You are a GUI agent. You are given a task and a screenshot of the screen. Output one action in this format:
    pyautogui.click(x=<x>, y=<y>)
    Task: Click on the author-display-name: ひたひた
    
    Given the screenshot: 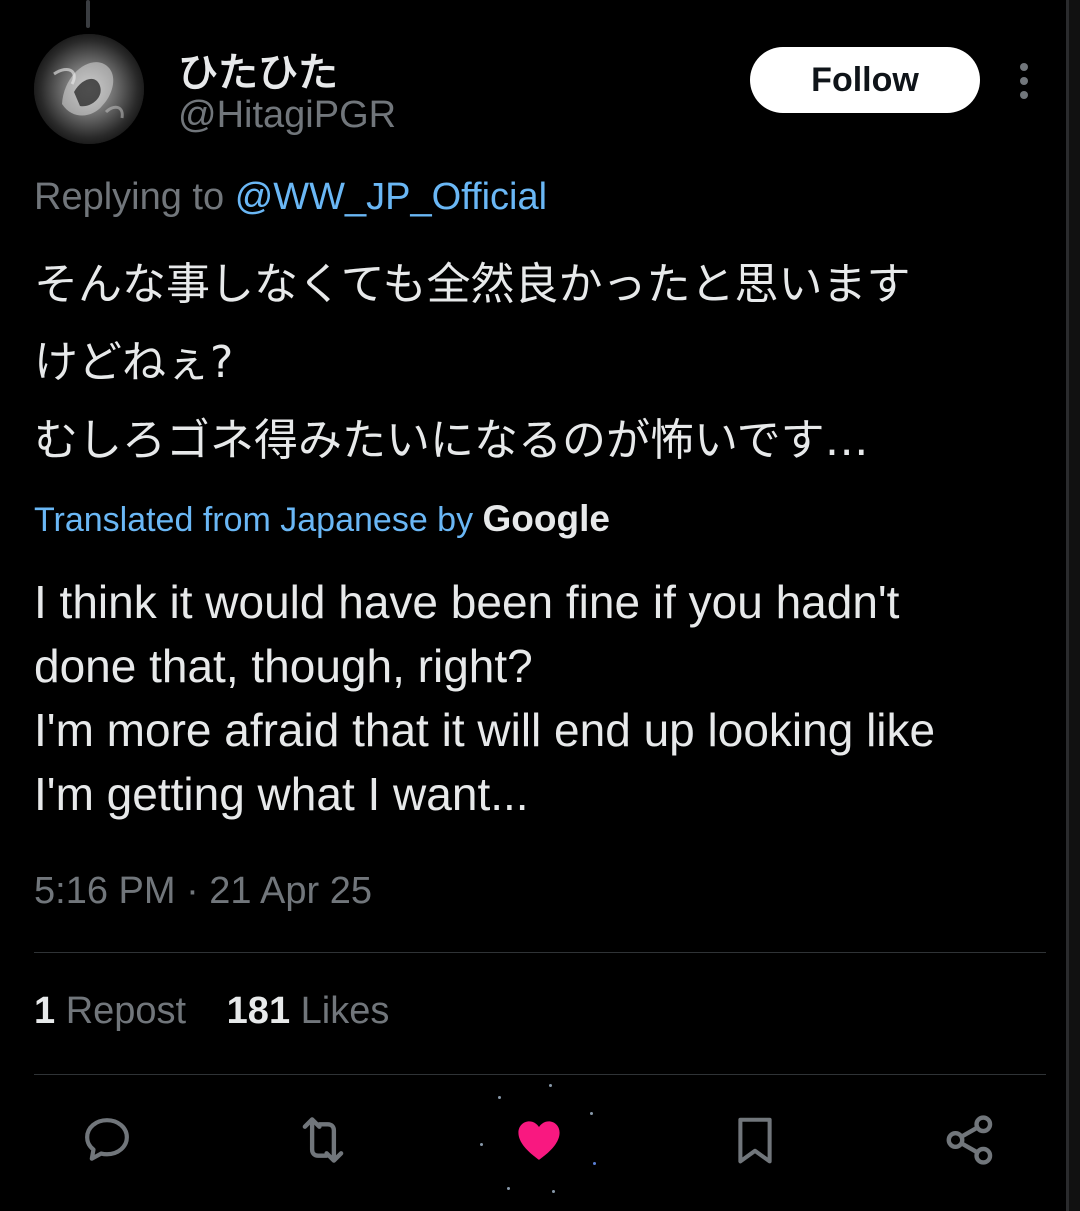 What is the action you would take?
    pyautogui.click(x=258, y=69)
    